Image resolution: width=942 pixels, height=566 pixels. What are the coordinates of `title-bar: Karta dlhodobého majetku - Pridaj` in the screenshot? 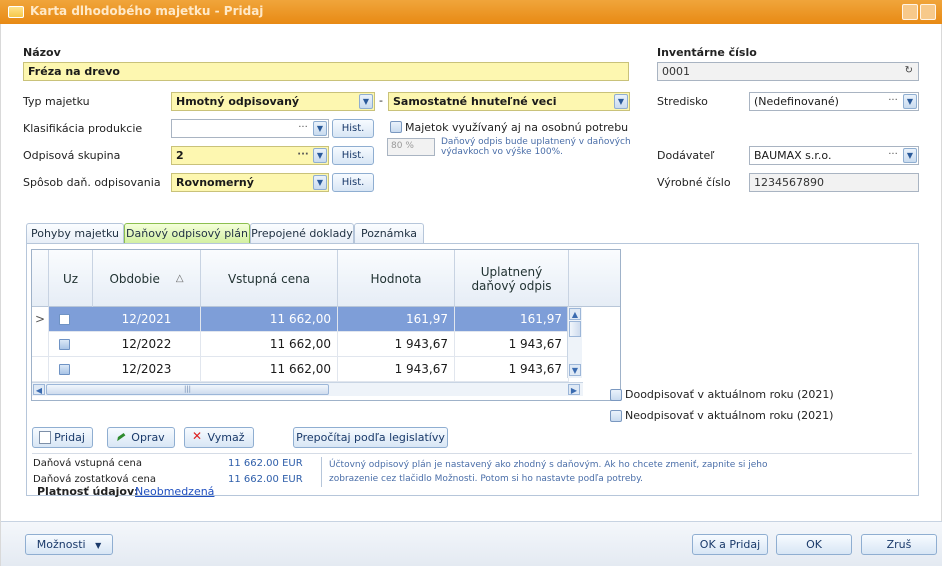 It's located at (471, 12).